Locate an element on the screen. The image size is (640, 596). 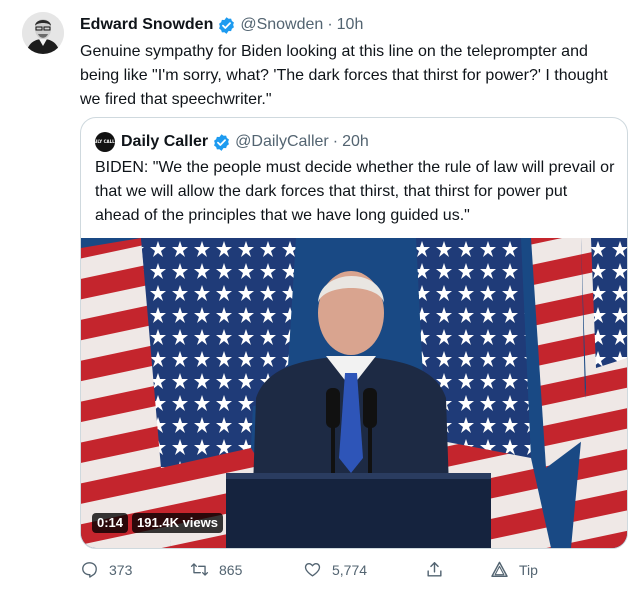
author-handle: @Snowden is located at coordinates (281, 25).